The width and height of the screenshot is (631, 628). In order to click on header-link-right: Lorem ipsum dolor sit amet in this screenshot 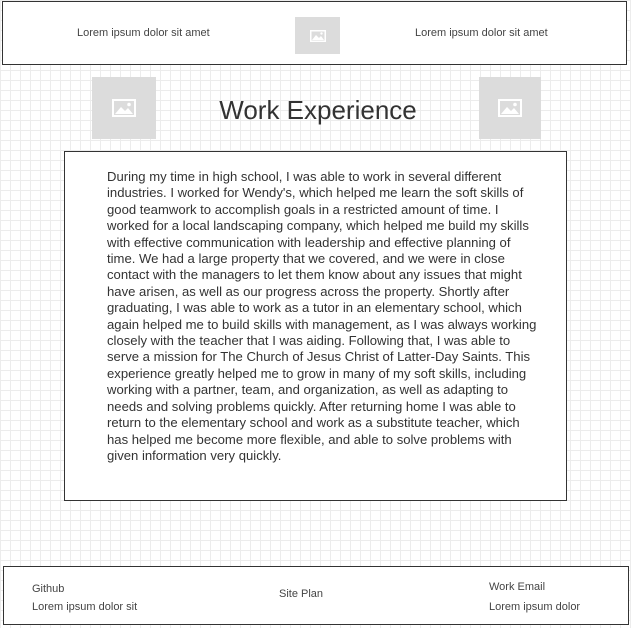, I will do `click(481, 33)`.